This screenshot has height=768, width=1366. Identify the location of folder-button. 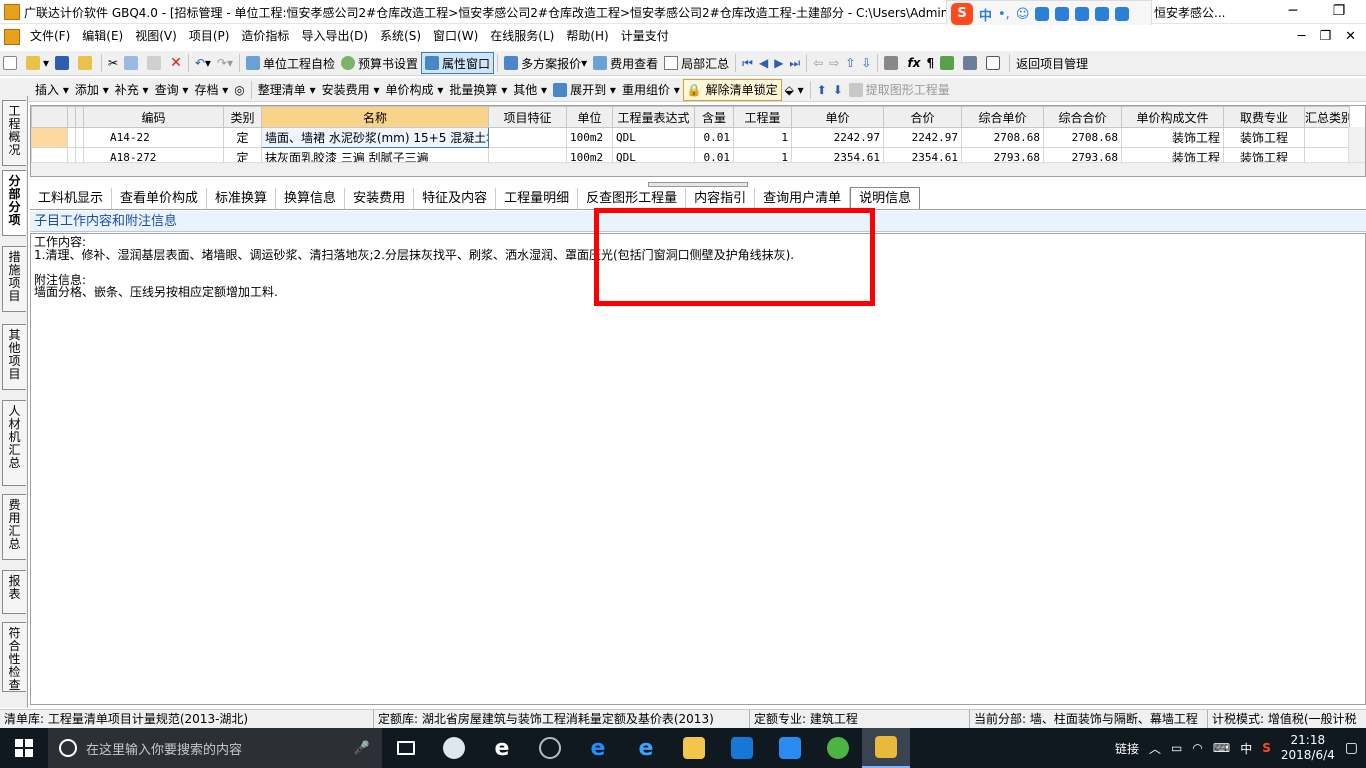
(86, 63).